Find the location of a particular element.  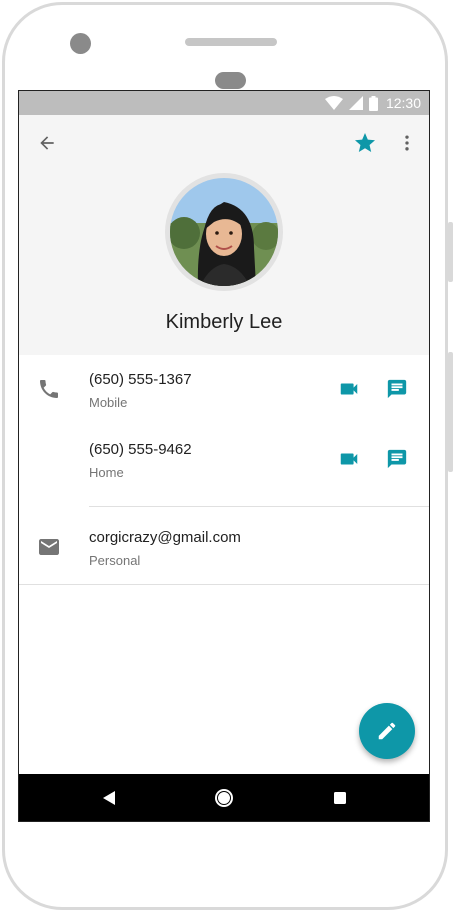

phone-number: (650) 555-1367 is located at coordinates (140, 379).